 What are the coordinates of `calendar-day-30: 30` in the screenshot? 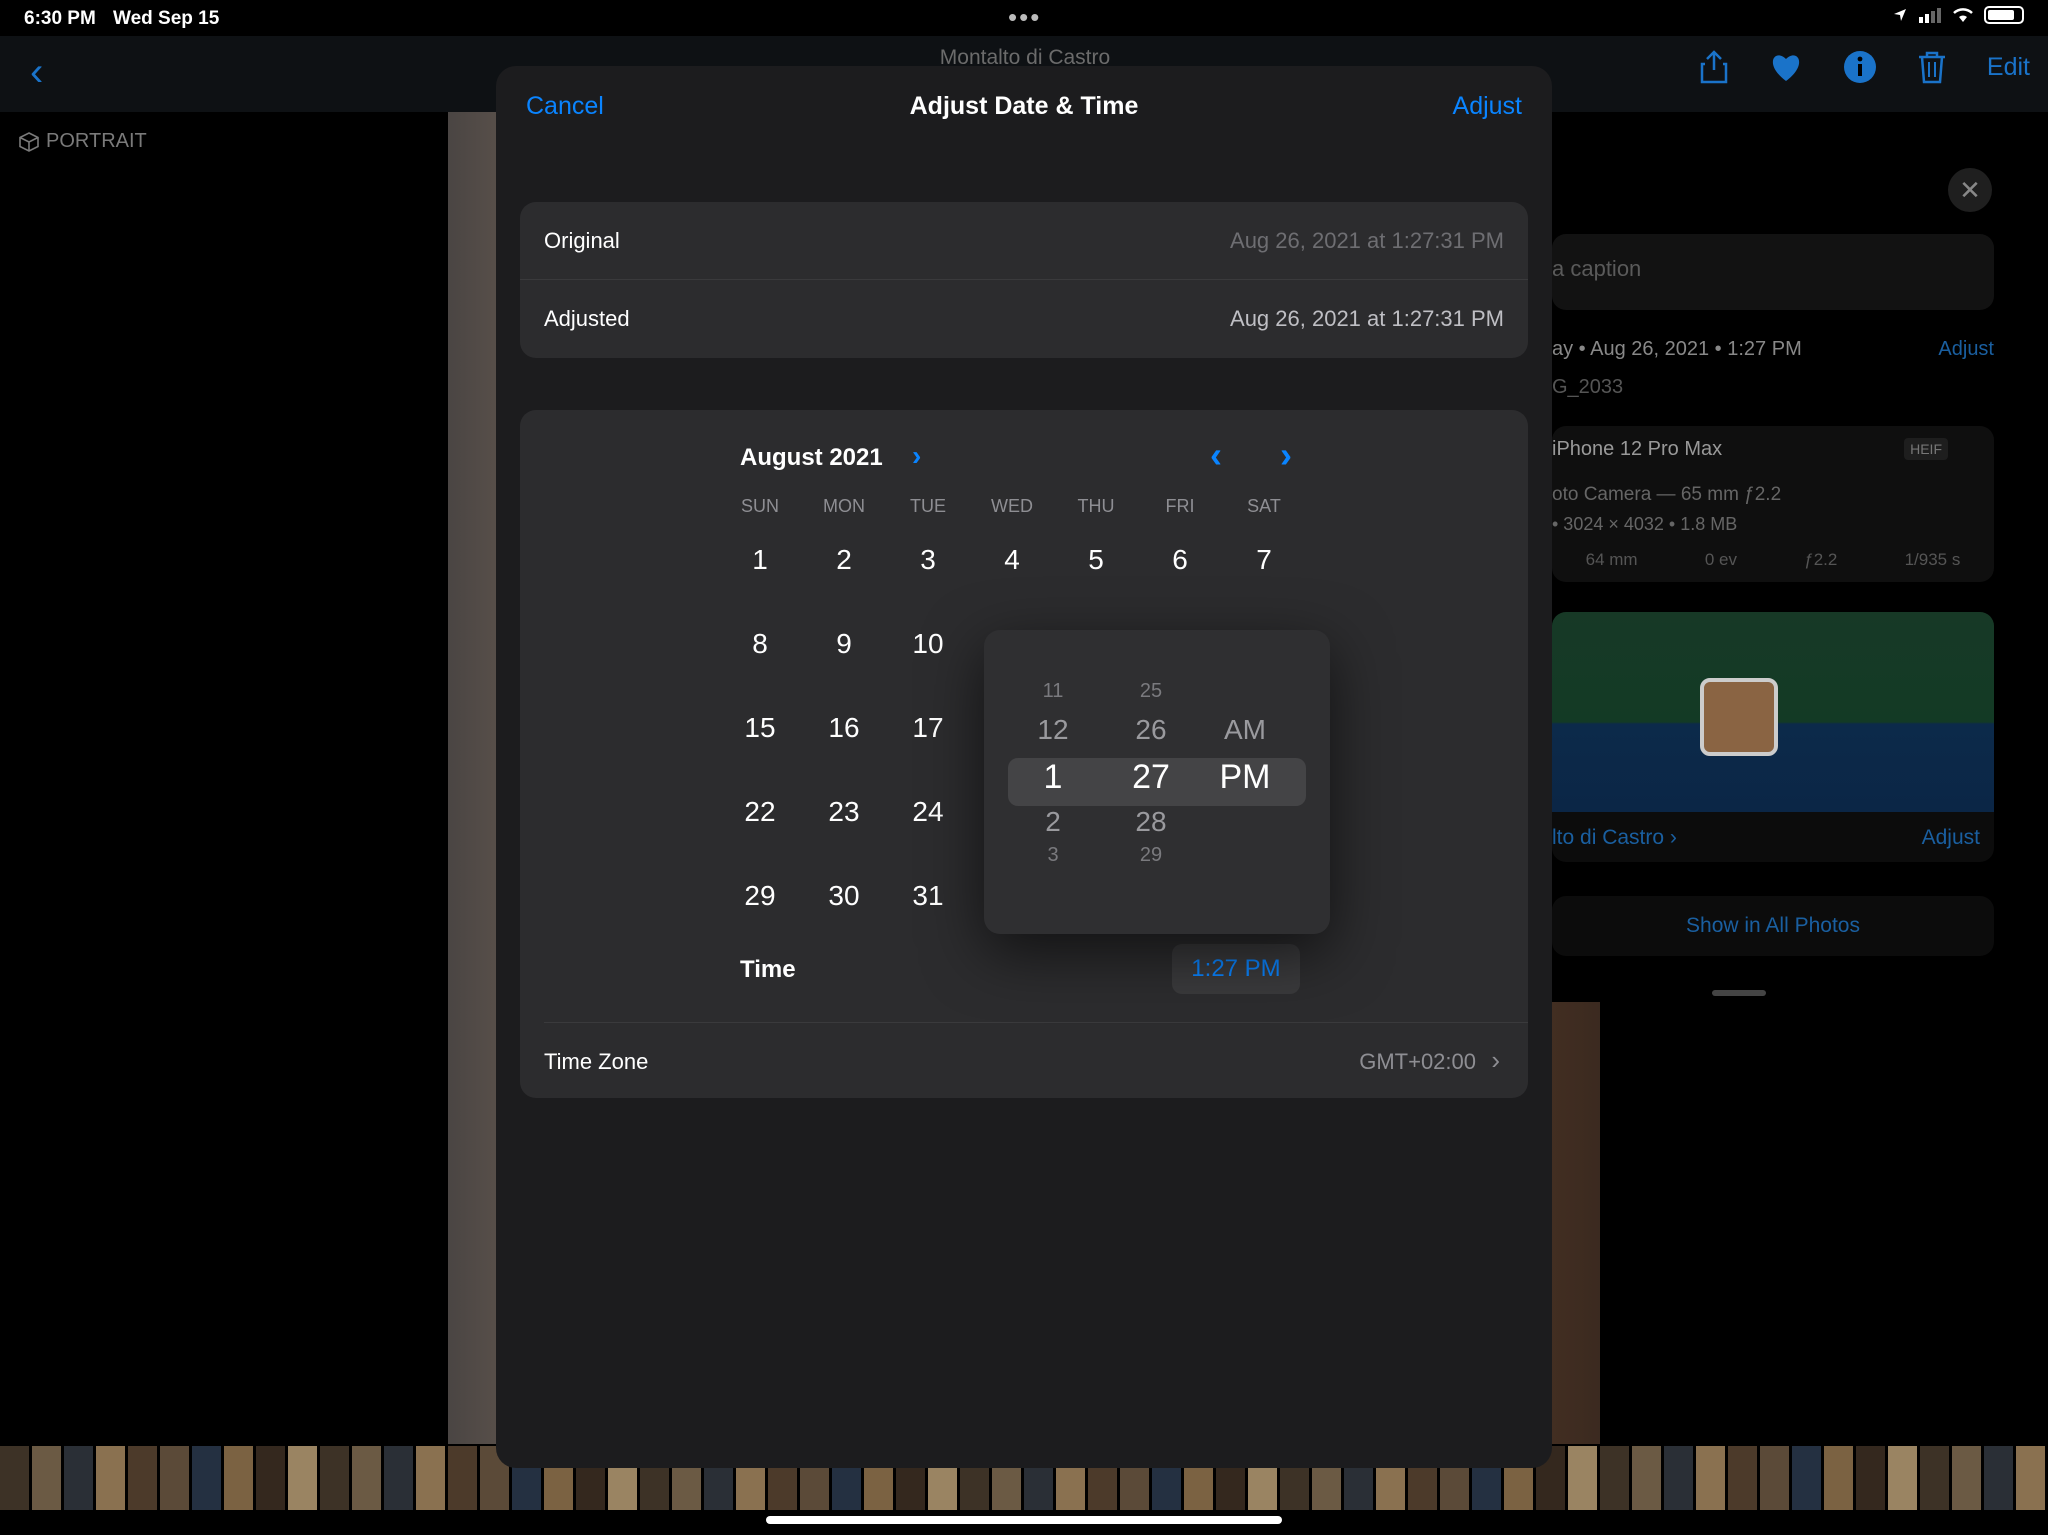 It's located at (844, 896).